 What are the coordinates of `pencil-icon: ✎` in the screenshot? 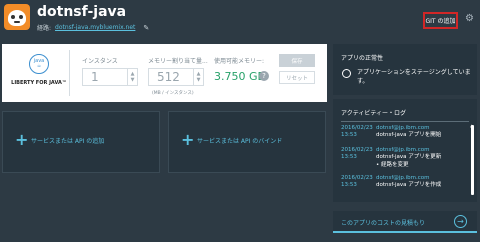 It's located at (146, 28).